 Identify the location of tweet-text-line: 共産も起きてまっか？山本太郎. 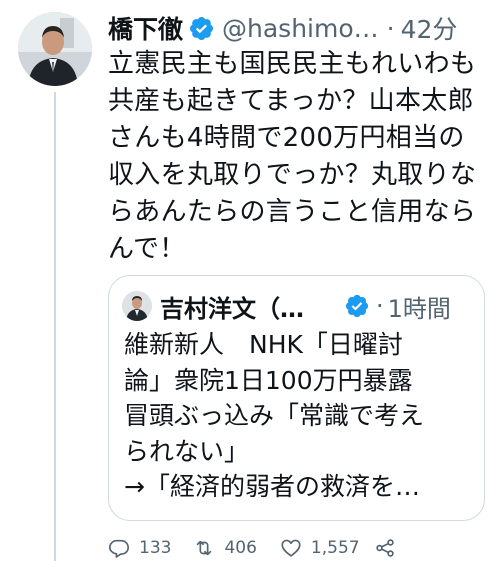
(291, 101).